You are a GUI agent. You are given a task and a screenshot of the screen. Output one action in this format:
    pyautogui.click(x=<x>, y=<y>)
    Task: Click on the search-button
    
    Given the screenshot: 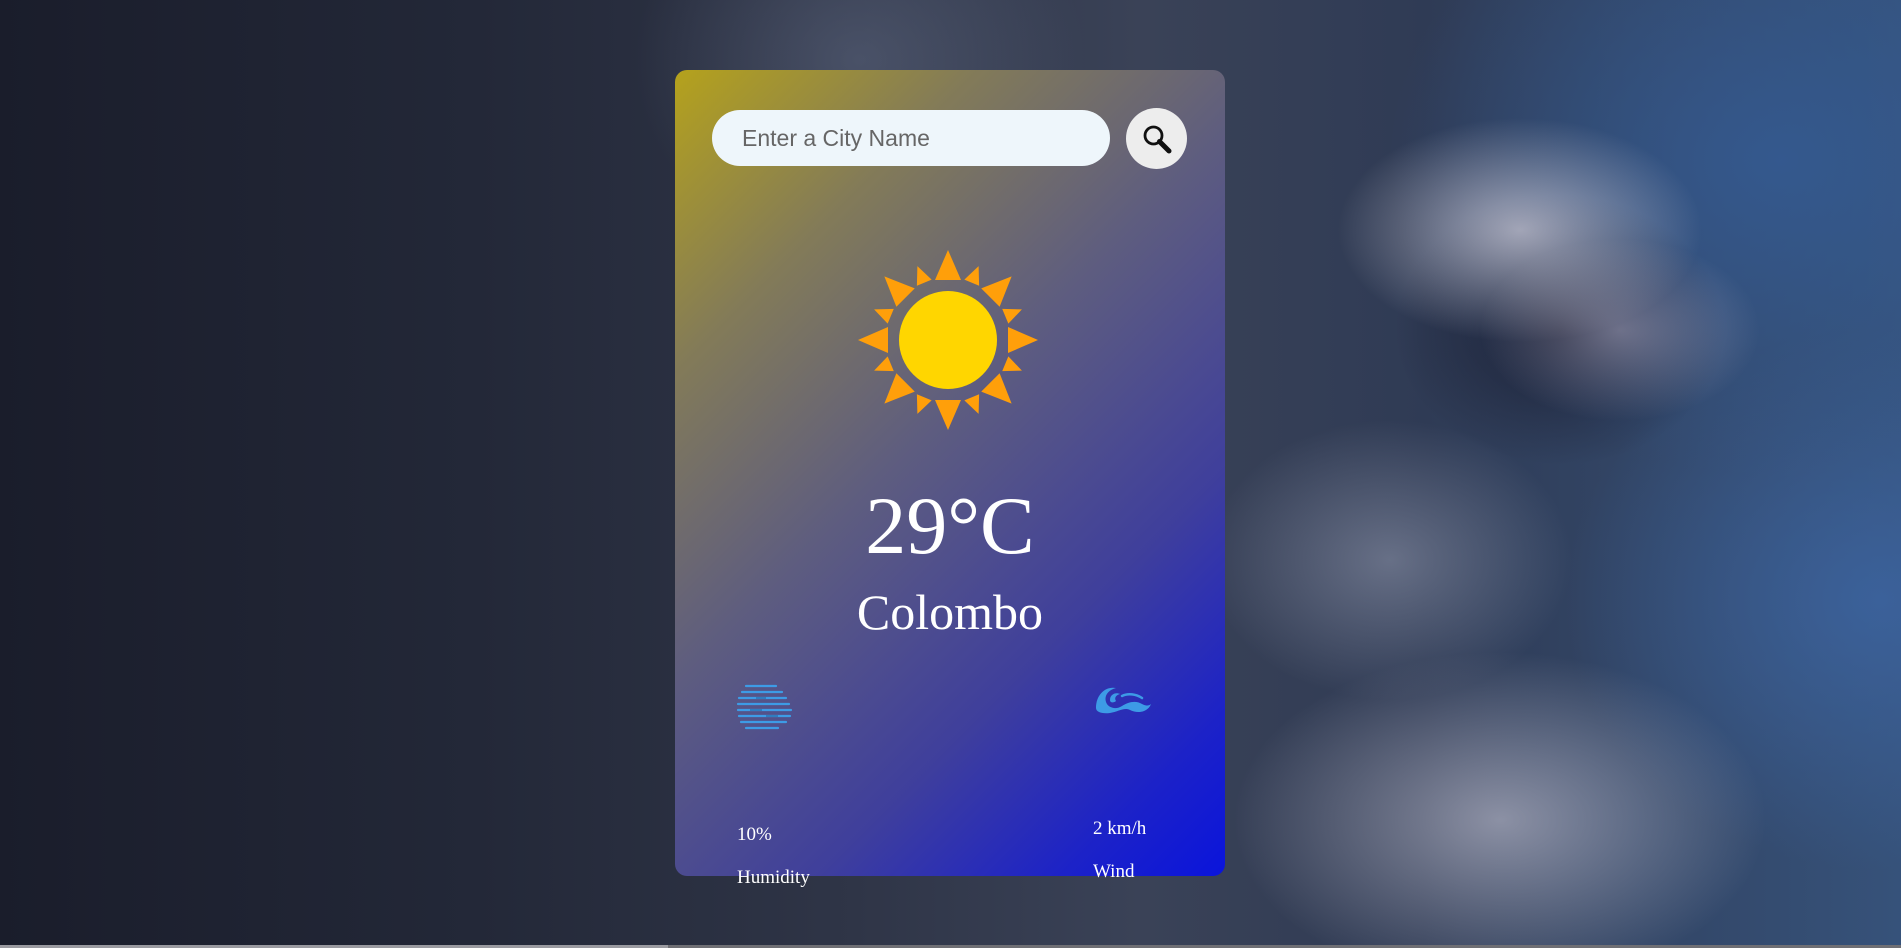 What is the action you would take?
    pyautogui.click(x=1156, y=138)
    